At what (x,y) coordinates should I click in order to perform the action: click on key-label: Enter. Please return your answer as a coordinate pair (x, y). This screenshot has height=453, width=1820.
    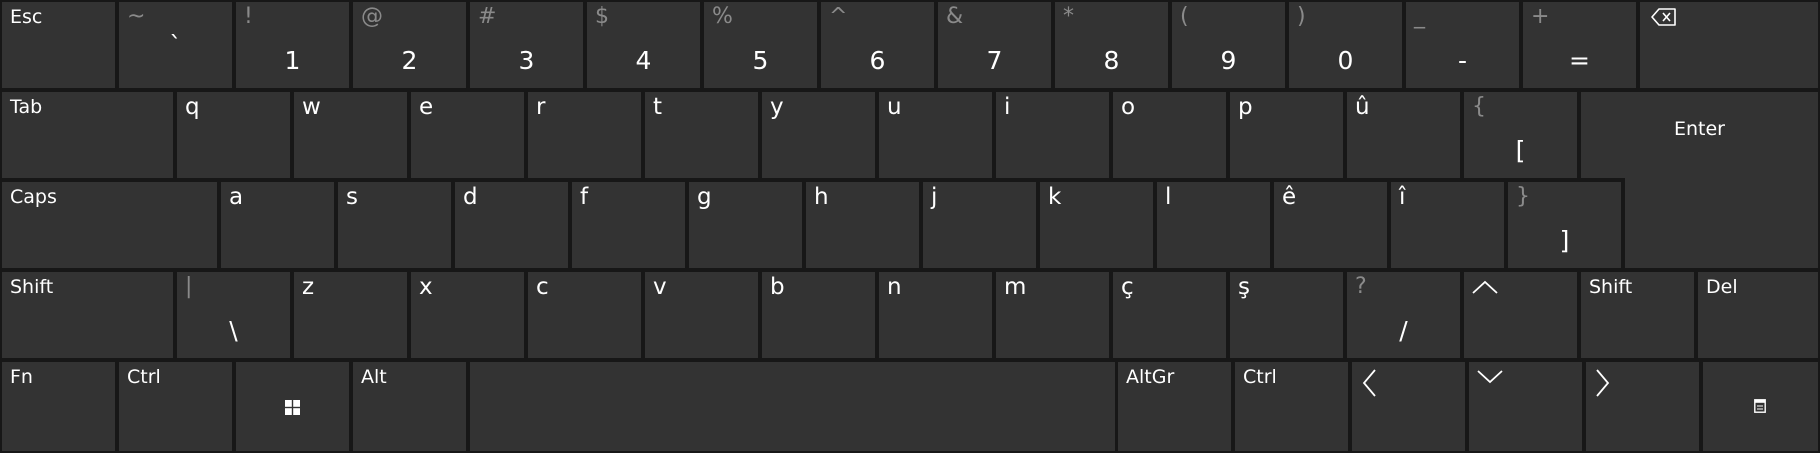
    Looking at the image, I should click on (1699, 129).